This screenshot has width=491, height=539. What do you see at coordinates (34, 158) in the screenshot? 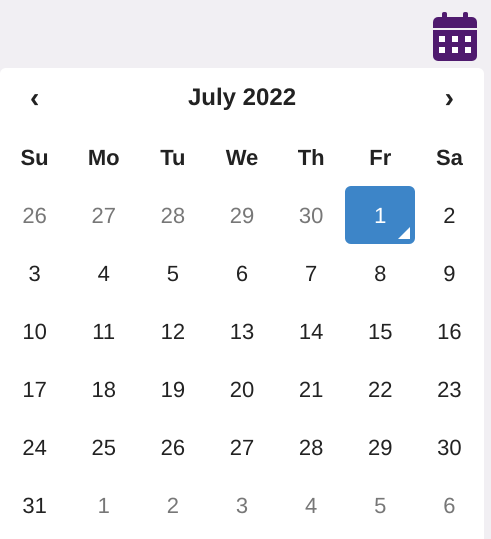
I see `weekday-label: Su` at bounding box center [34, 158].